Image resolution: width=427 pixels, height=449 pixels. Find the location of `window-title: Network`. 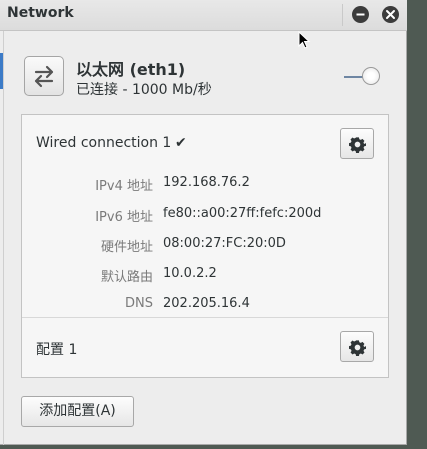

window-title: Network is located at coordinates (40, 13).